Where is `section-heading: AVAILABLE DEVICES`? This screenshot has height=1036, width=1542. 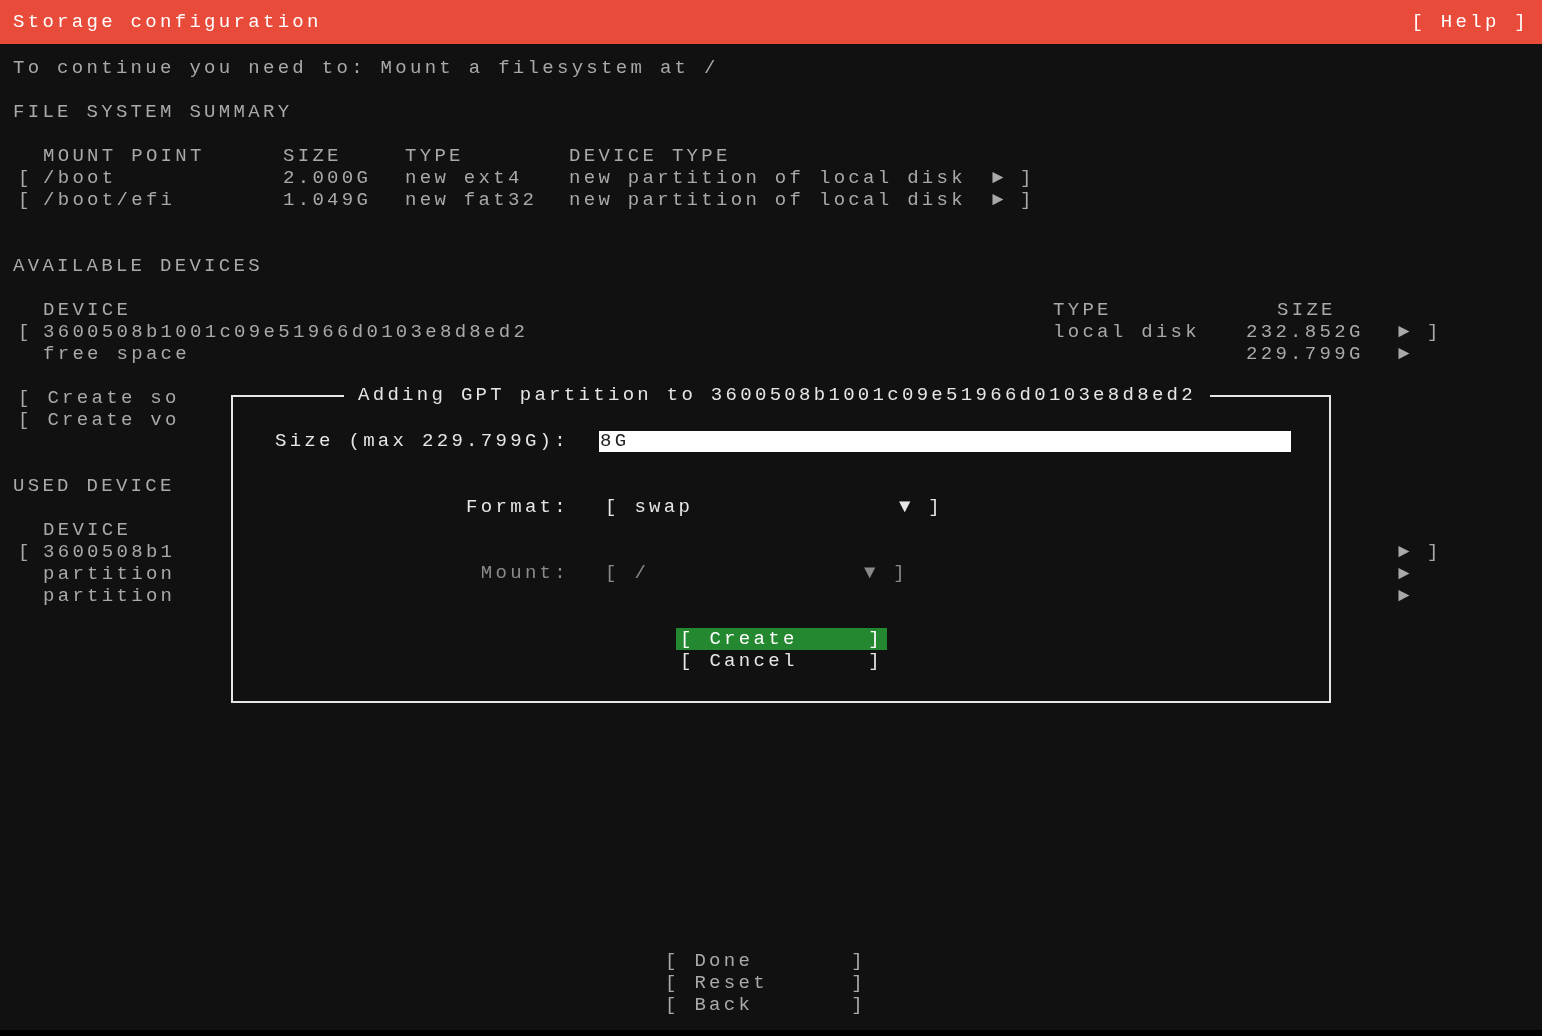
section-heading: AVAILABLE DEVICES is located at coordinates (138, 266).